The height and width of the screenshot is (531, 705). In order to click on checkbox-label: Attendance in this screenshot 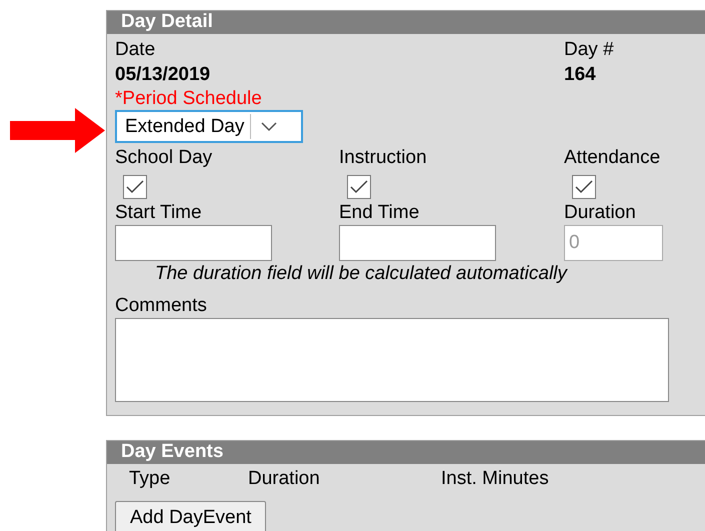, I will do `click(613, 157)`.